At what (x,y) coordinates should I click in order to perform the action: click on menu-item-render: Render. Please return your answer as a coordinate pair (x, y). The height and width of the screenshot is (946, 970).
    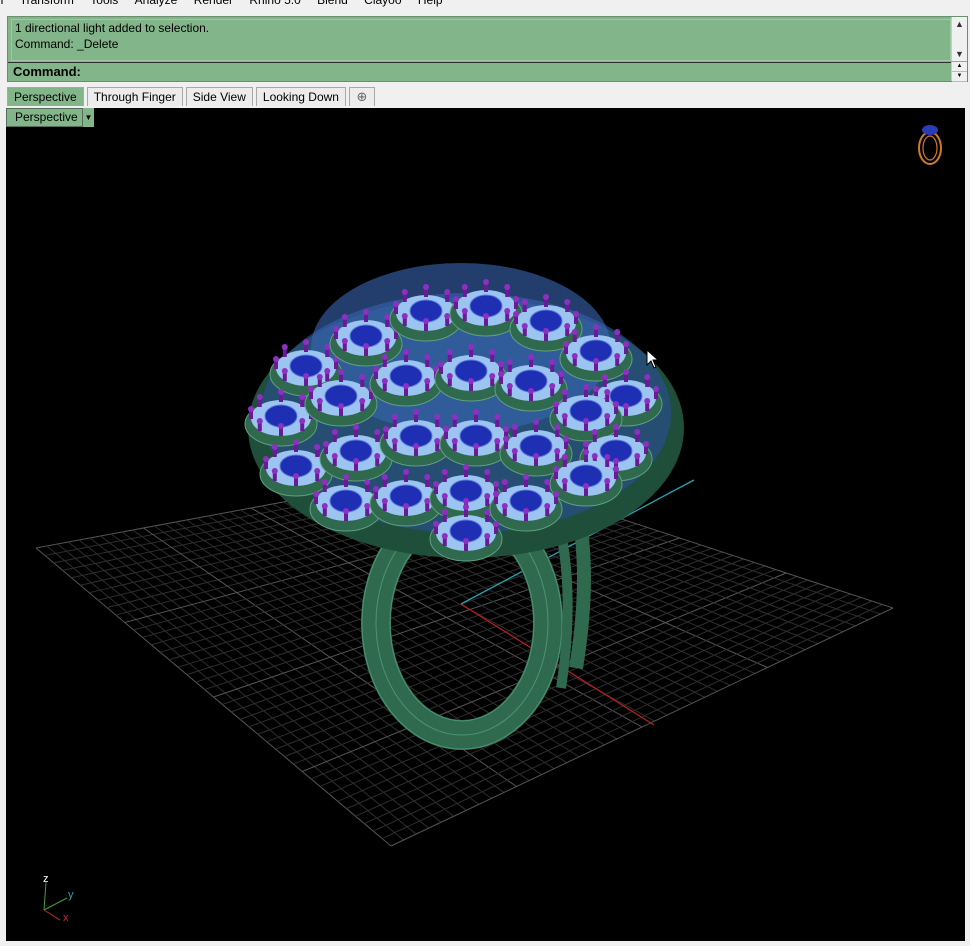
    Looking at the image, I should click on (213, 4).